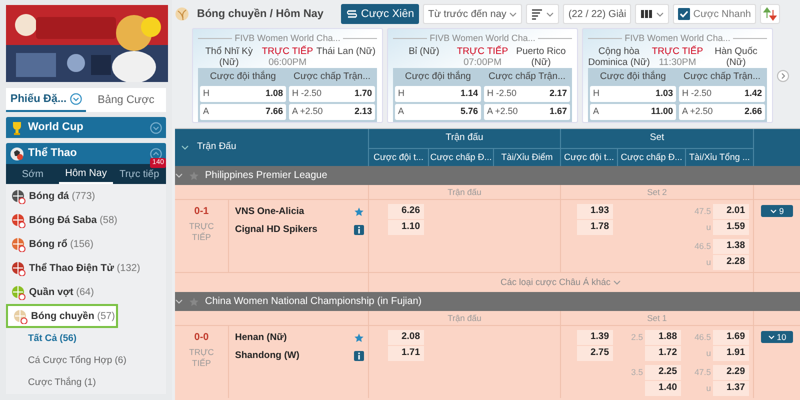 The image size is (800, 400). Describe the element at coordinates (86, 292) in the screenshot. I see `sport-item: Quần vợt (64)` at that location.